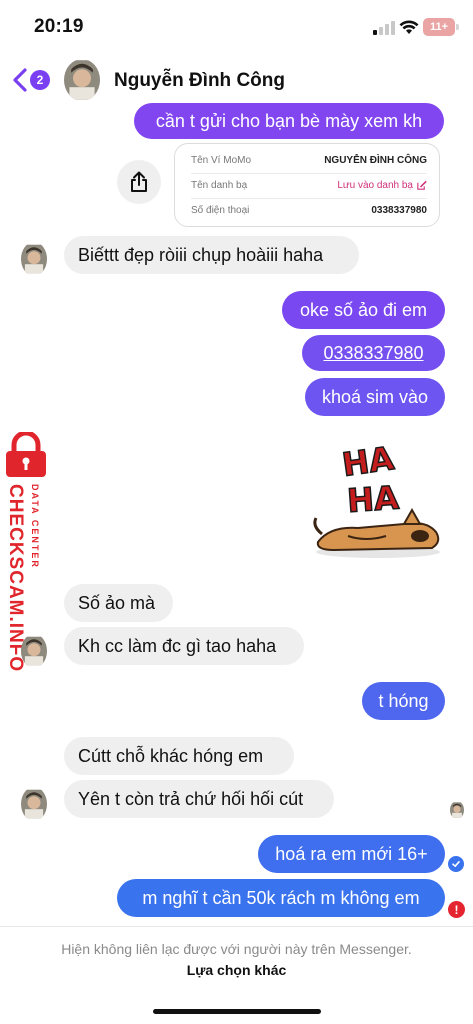 Image resolution: width=473 pixels, height=1024 pixels. What do you see at coordinates (221, 160) in the screenshot?
I see `card-label: Tên Ví MoMo` at bounding box center [221, 160].